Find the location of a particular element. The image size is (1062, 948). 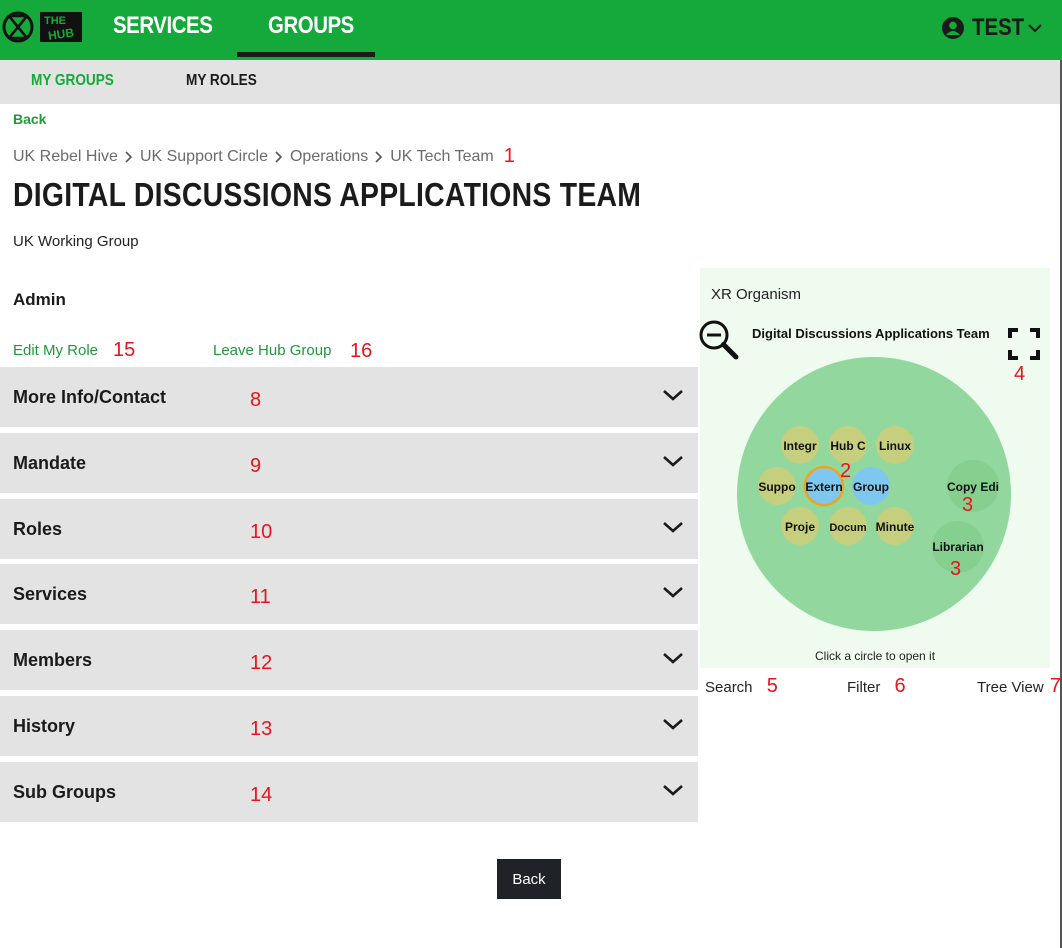

circle-label: Docum is located at coordinates (848, 528).